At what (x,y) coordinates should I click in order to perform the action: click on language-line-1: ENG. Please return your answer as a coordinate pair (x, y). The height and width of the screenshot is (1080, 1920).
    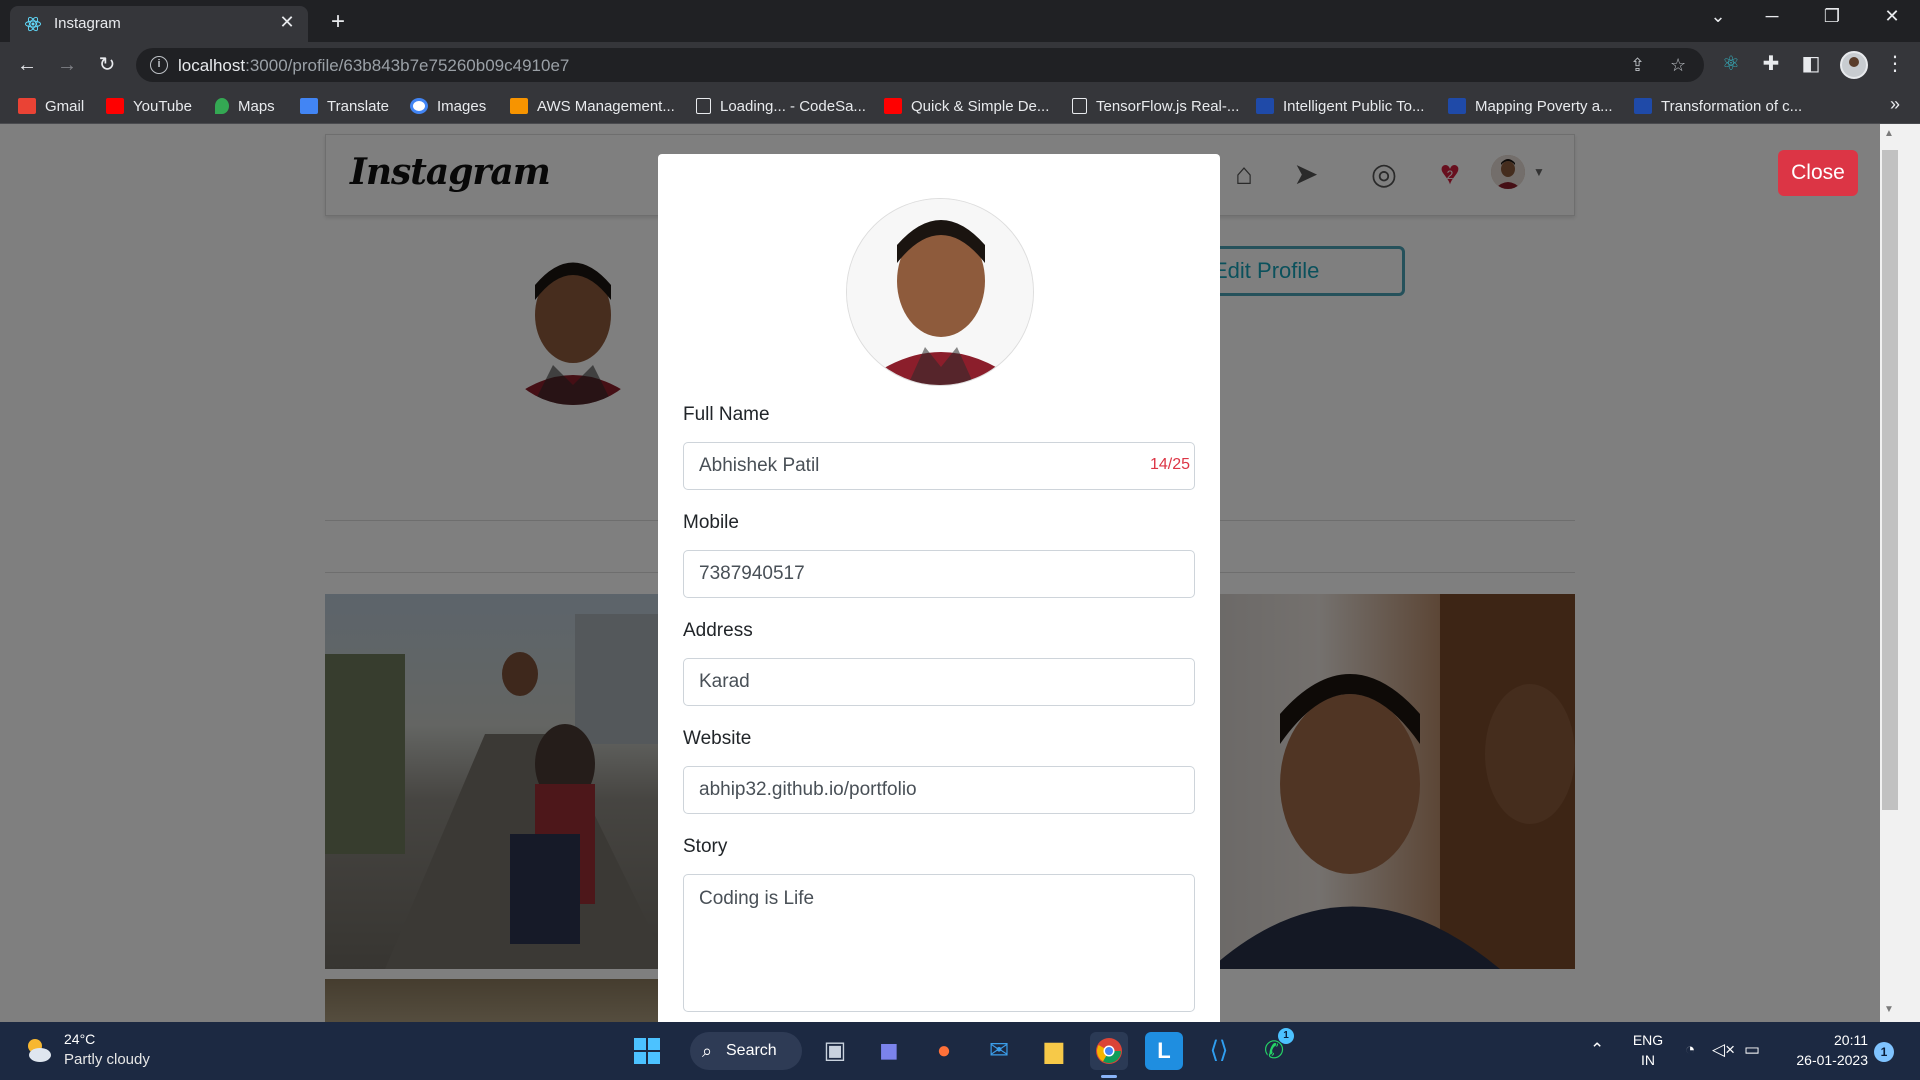
    Looking at the image, I should click on (1648, 1040).